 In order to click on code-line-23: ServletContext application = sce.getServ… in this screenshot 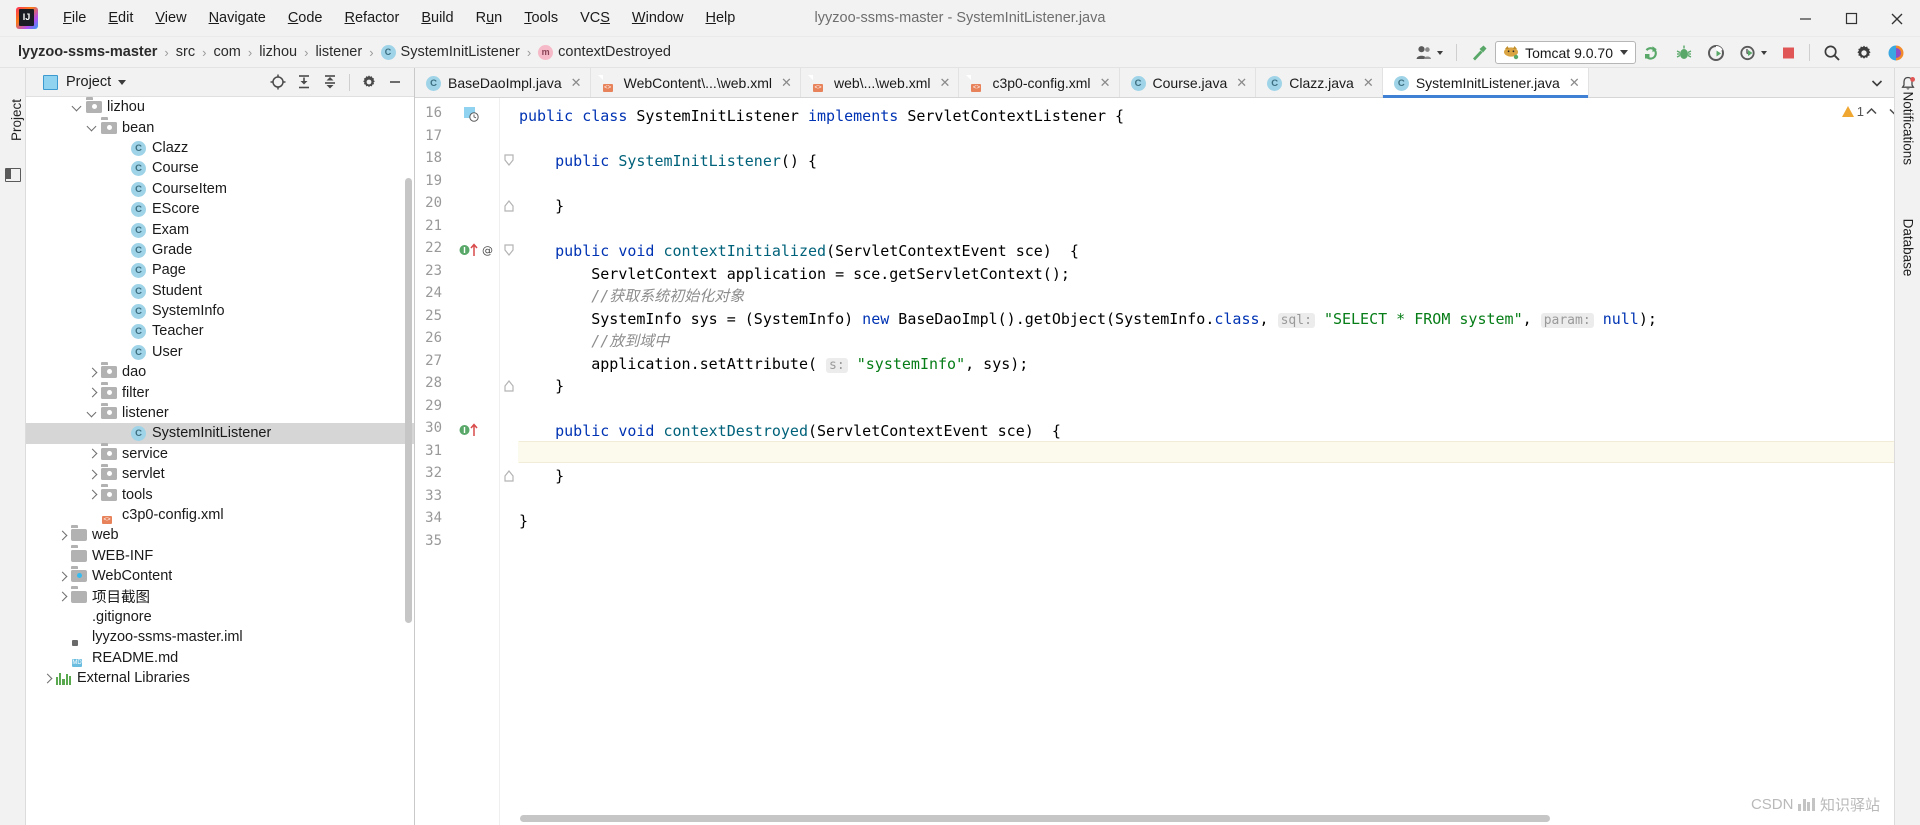, I will do `click(794, 274)`.